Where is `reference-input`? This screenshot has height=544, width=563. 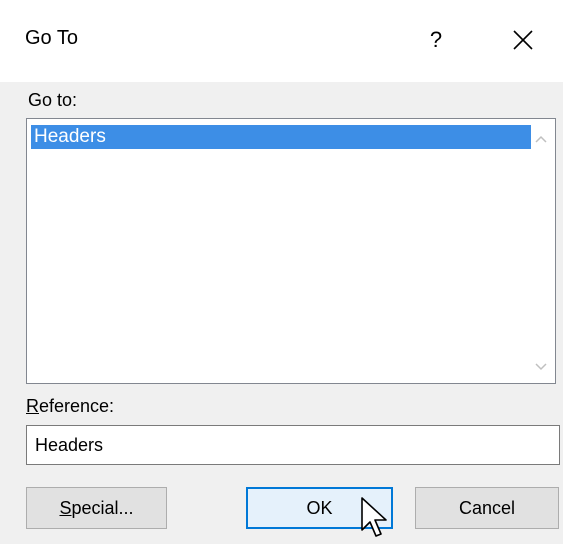 reference-input is located at coordinates (293, 445).